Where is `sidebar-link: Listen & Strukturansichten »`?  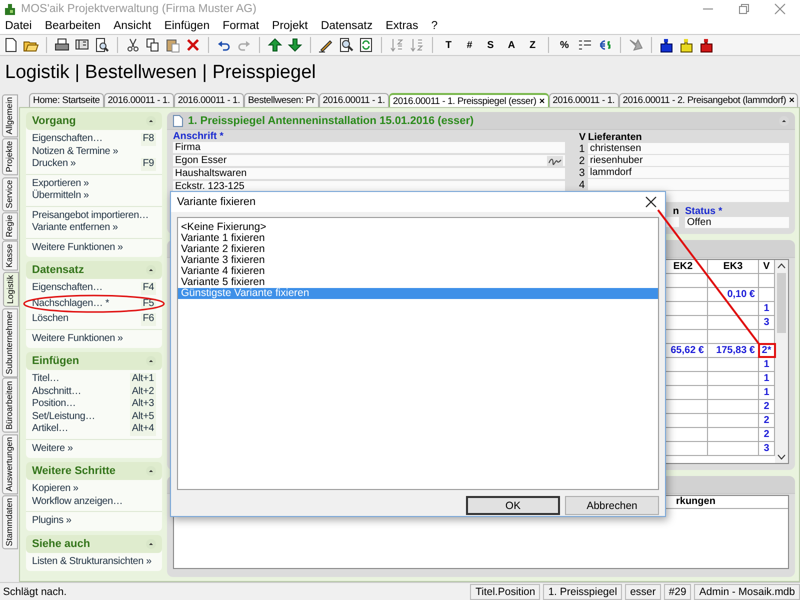 sidebar-link: Listen & Strukturansichten » is located at coordinates (92, 562).